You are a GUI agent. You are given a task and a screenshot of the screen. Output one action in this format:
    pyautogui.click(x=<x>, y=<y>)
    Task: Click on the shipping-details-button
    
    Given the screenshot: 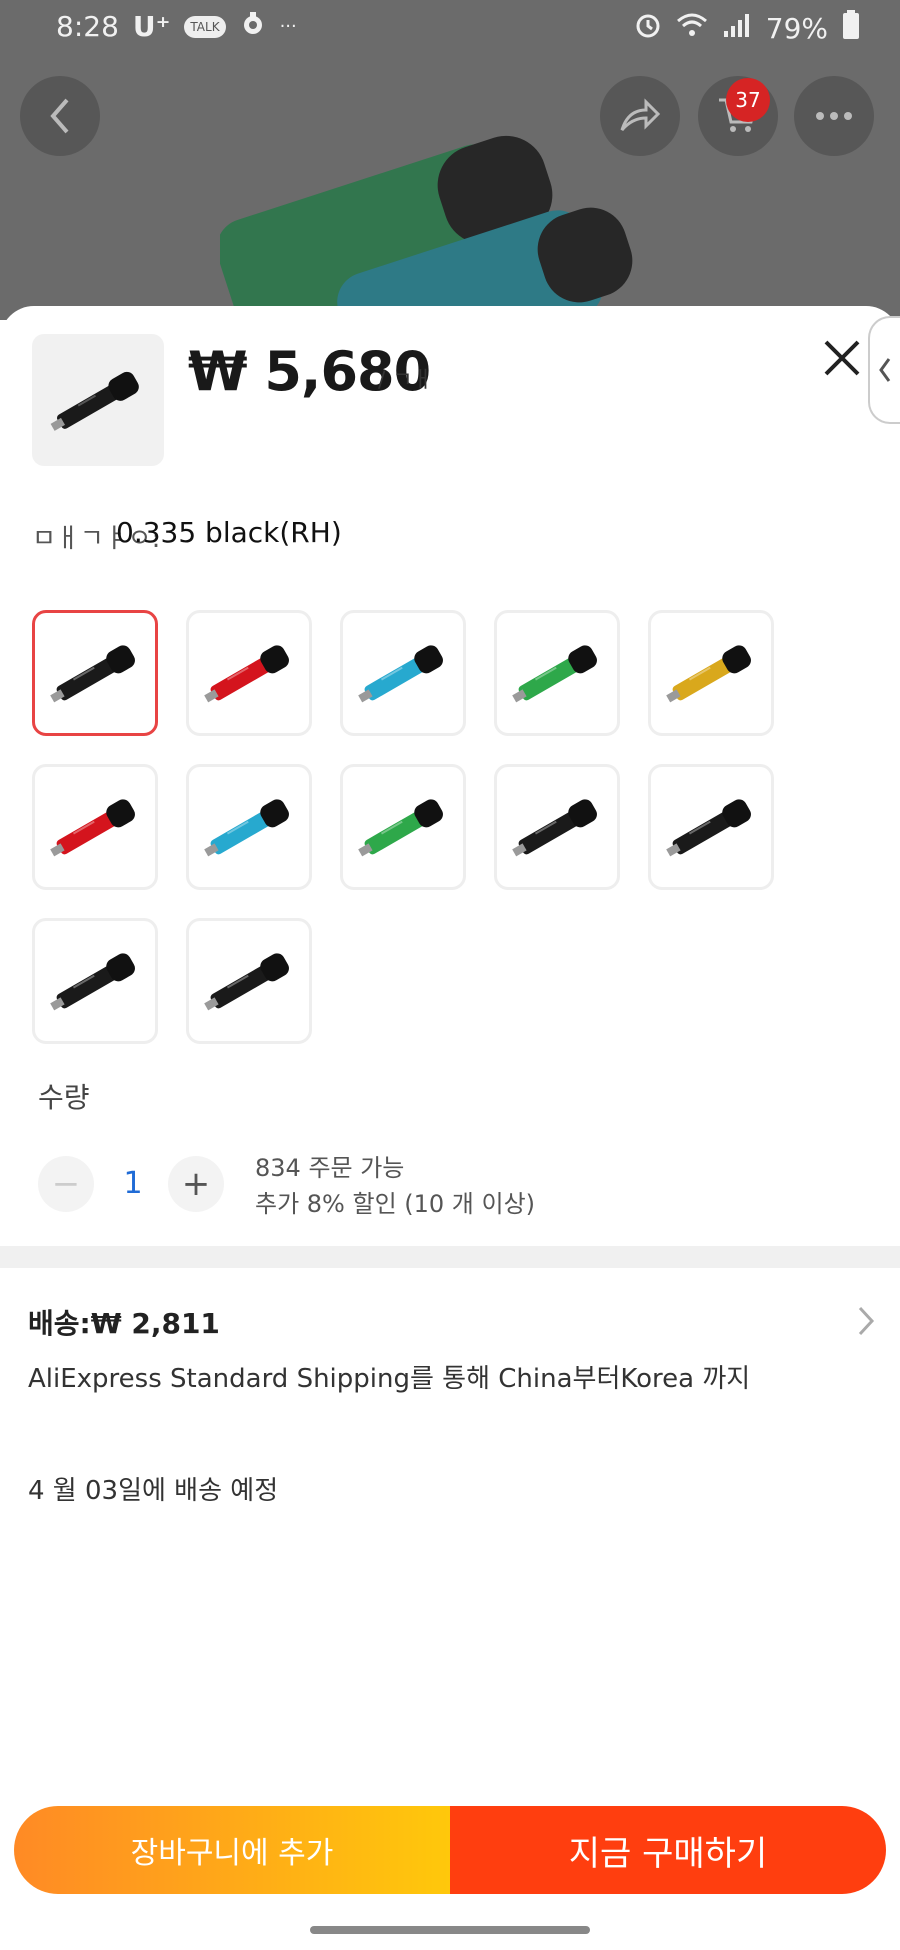 What is the action you would take?
    pyautogui.click(x=866, y=1321)
    